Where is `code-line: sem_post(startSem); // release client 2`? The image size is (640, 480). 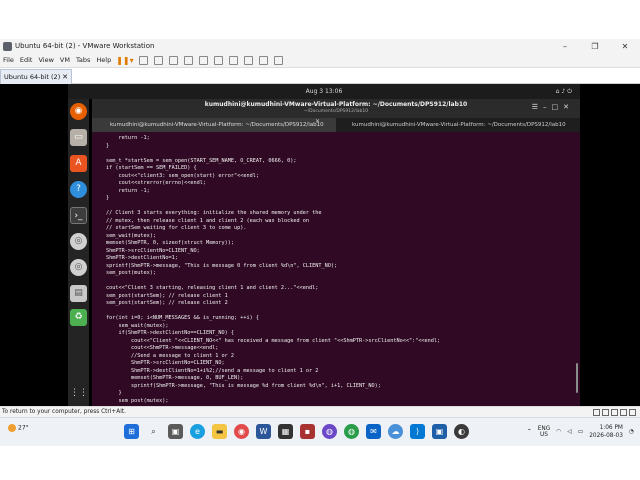
code-line: sem_post(startSem); // release client 2 is located at coordinates (167, 303).